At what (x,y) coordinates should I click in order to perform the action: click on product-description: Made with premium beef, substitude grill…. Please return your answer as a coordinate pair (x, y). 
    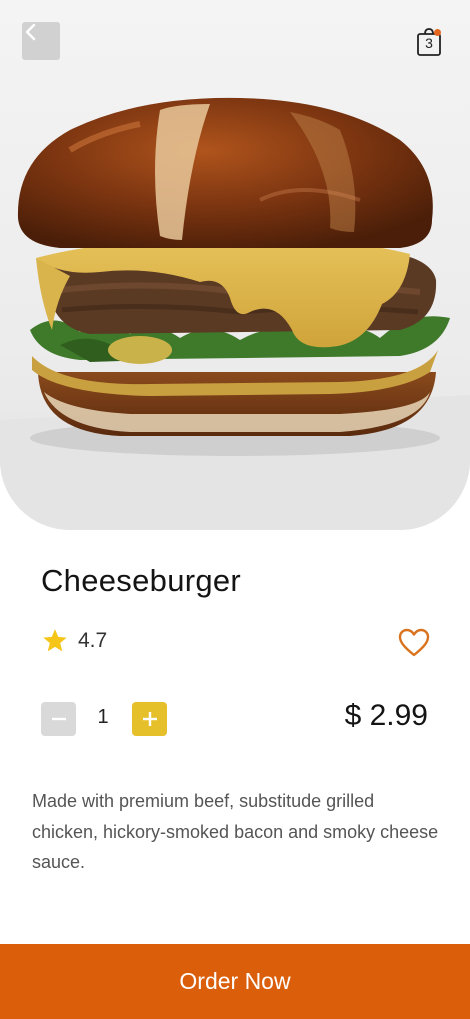
    Looking at the image, I should click on (235, 831).